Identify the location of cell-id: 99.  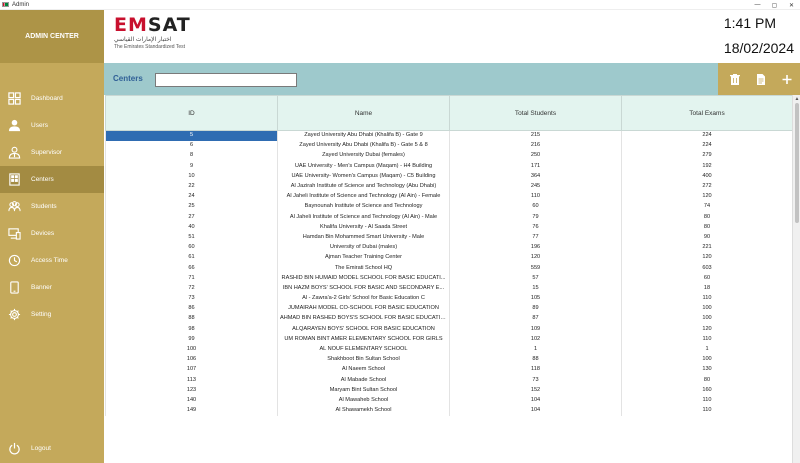
(191, 339).